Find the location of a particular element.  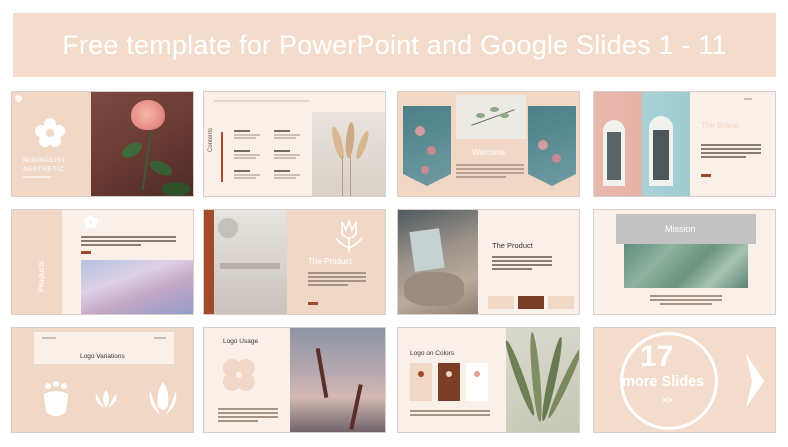

pampas-photo is located at coordinates (348, 154).